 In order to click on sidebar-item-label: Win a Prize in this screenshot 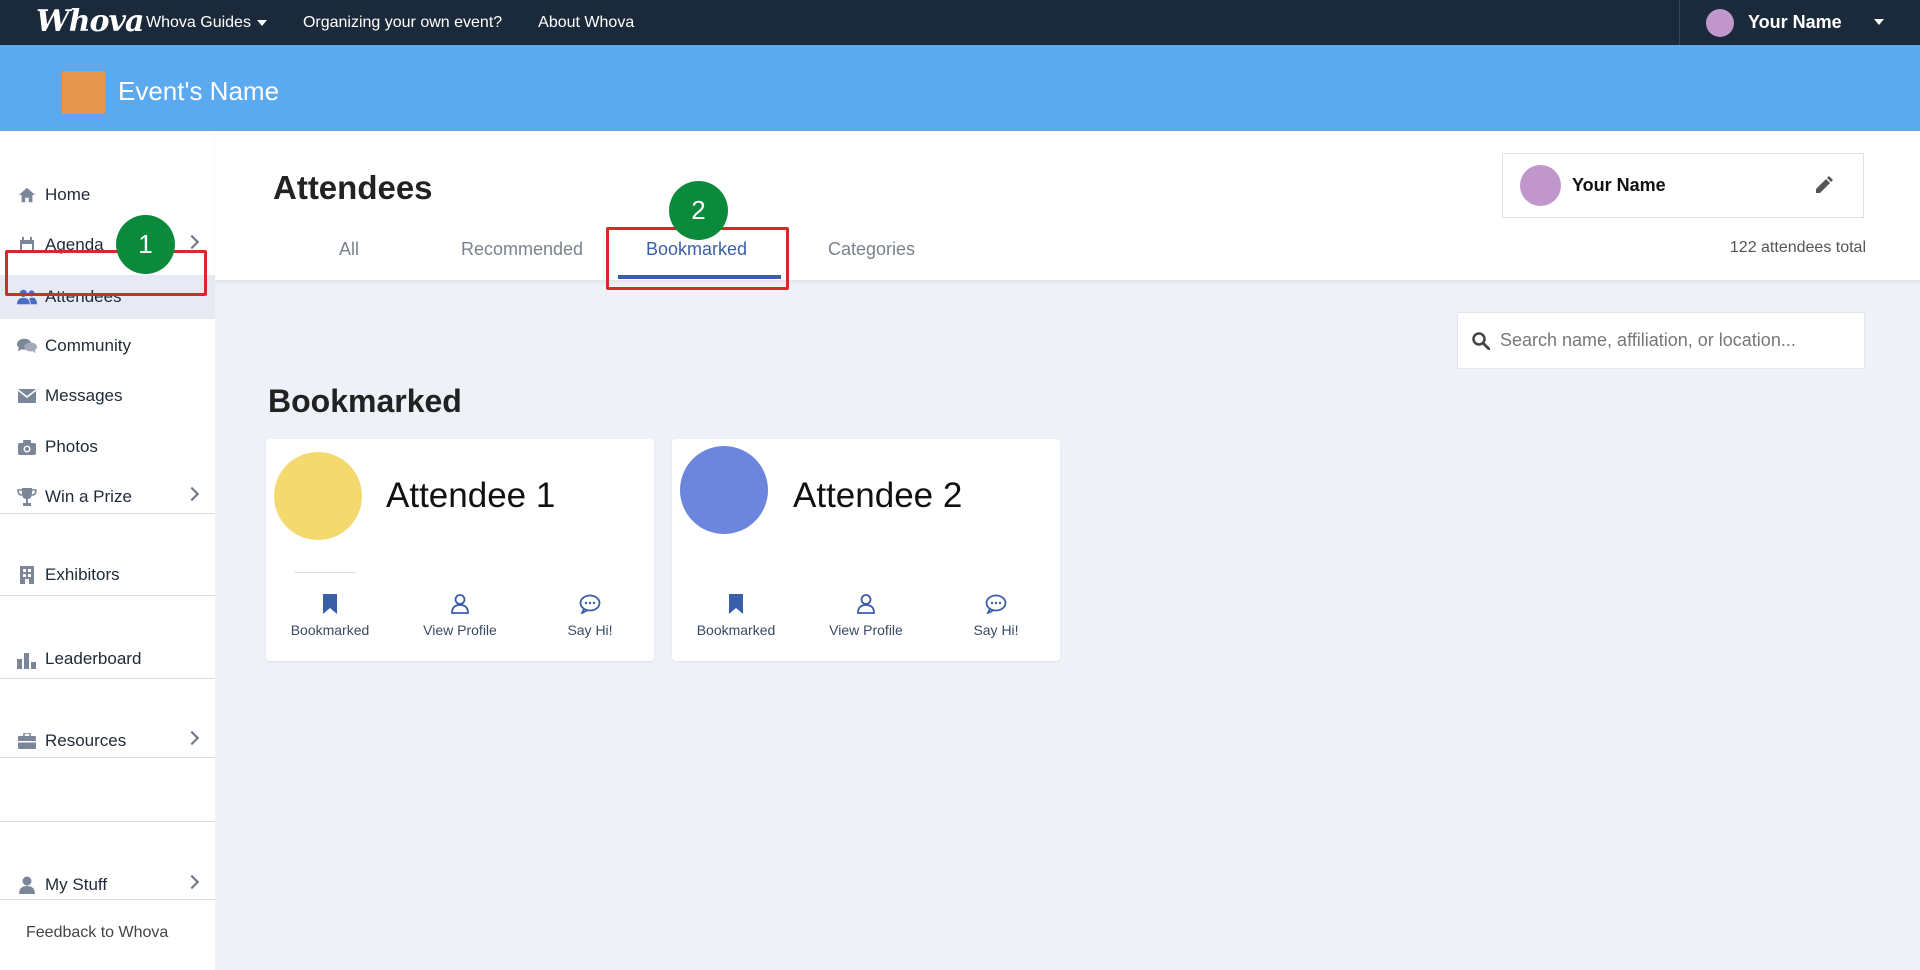, I will do `click(88, 496)`.